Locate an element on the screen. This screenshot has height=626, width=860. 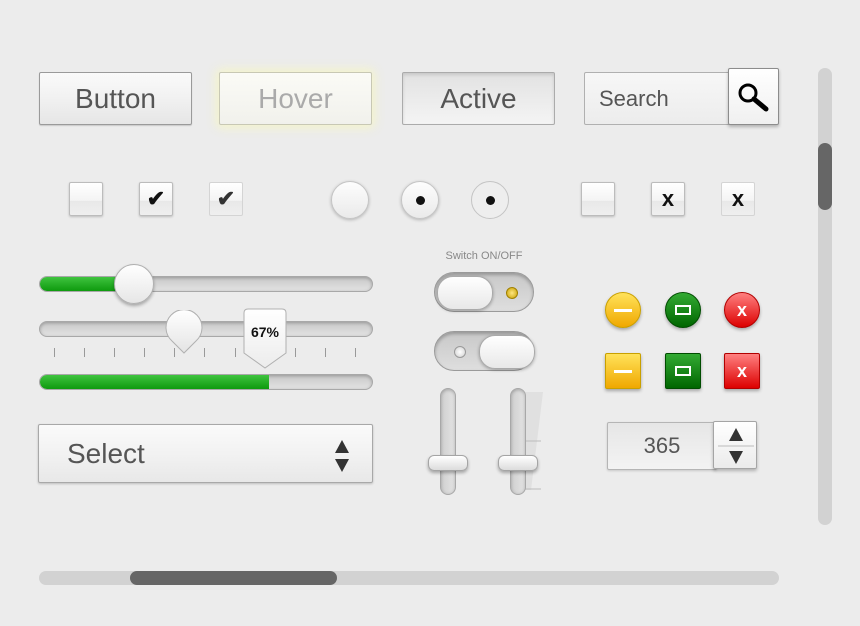
minimize-square-button is located at coordinates (623, 371).